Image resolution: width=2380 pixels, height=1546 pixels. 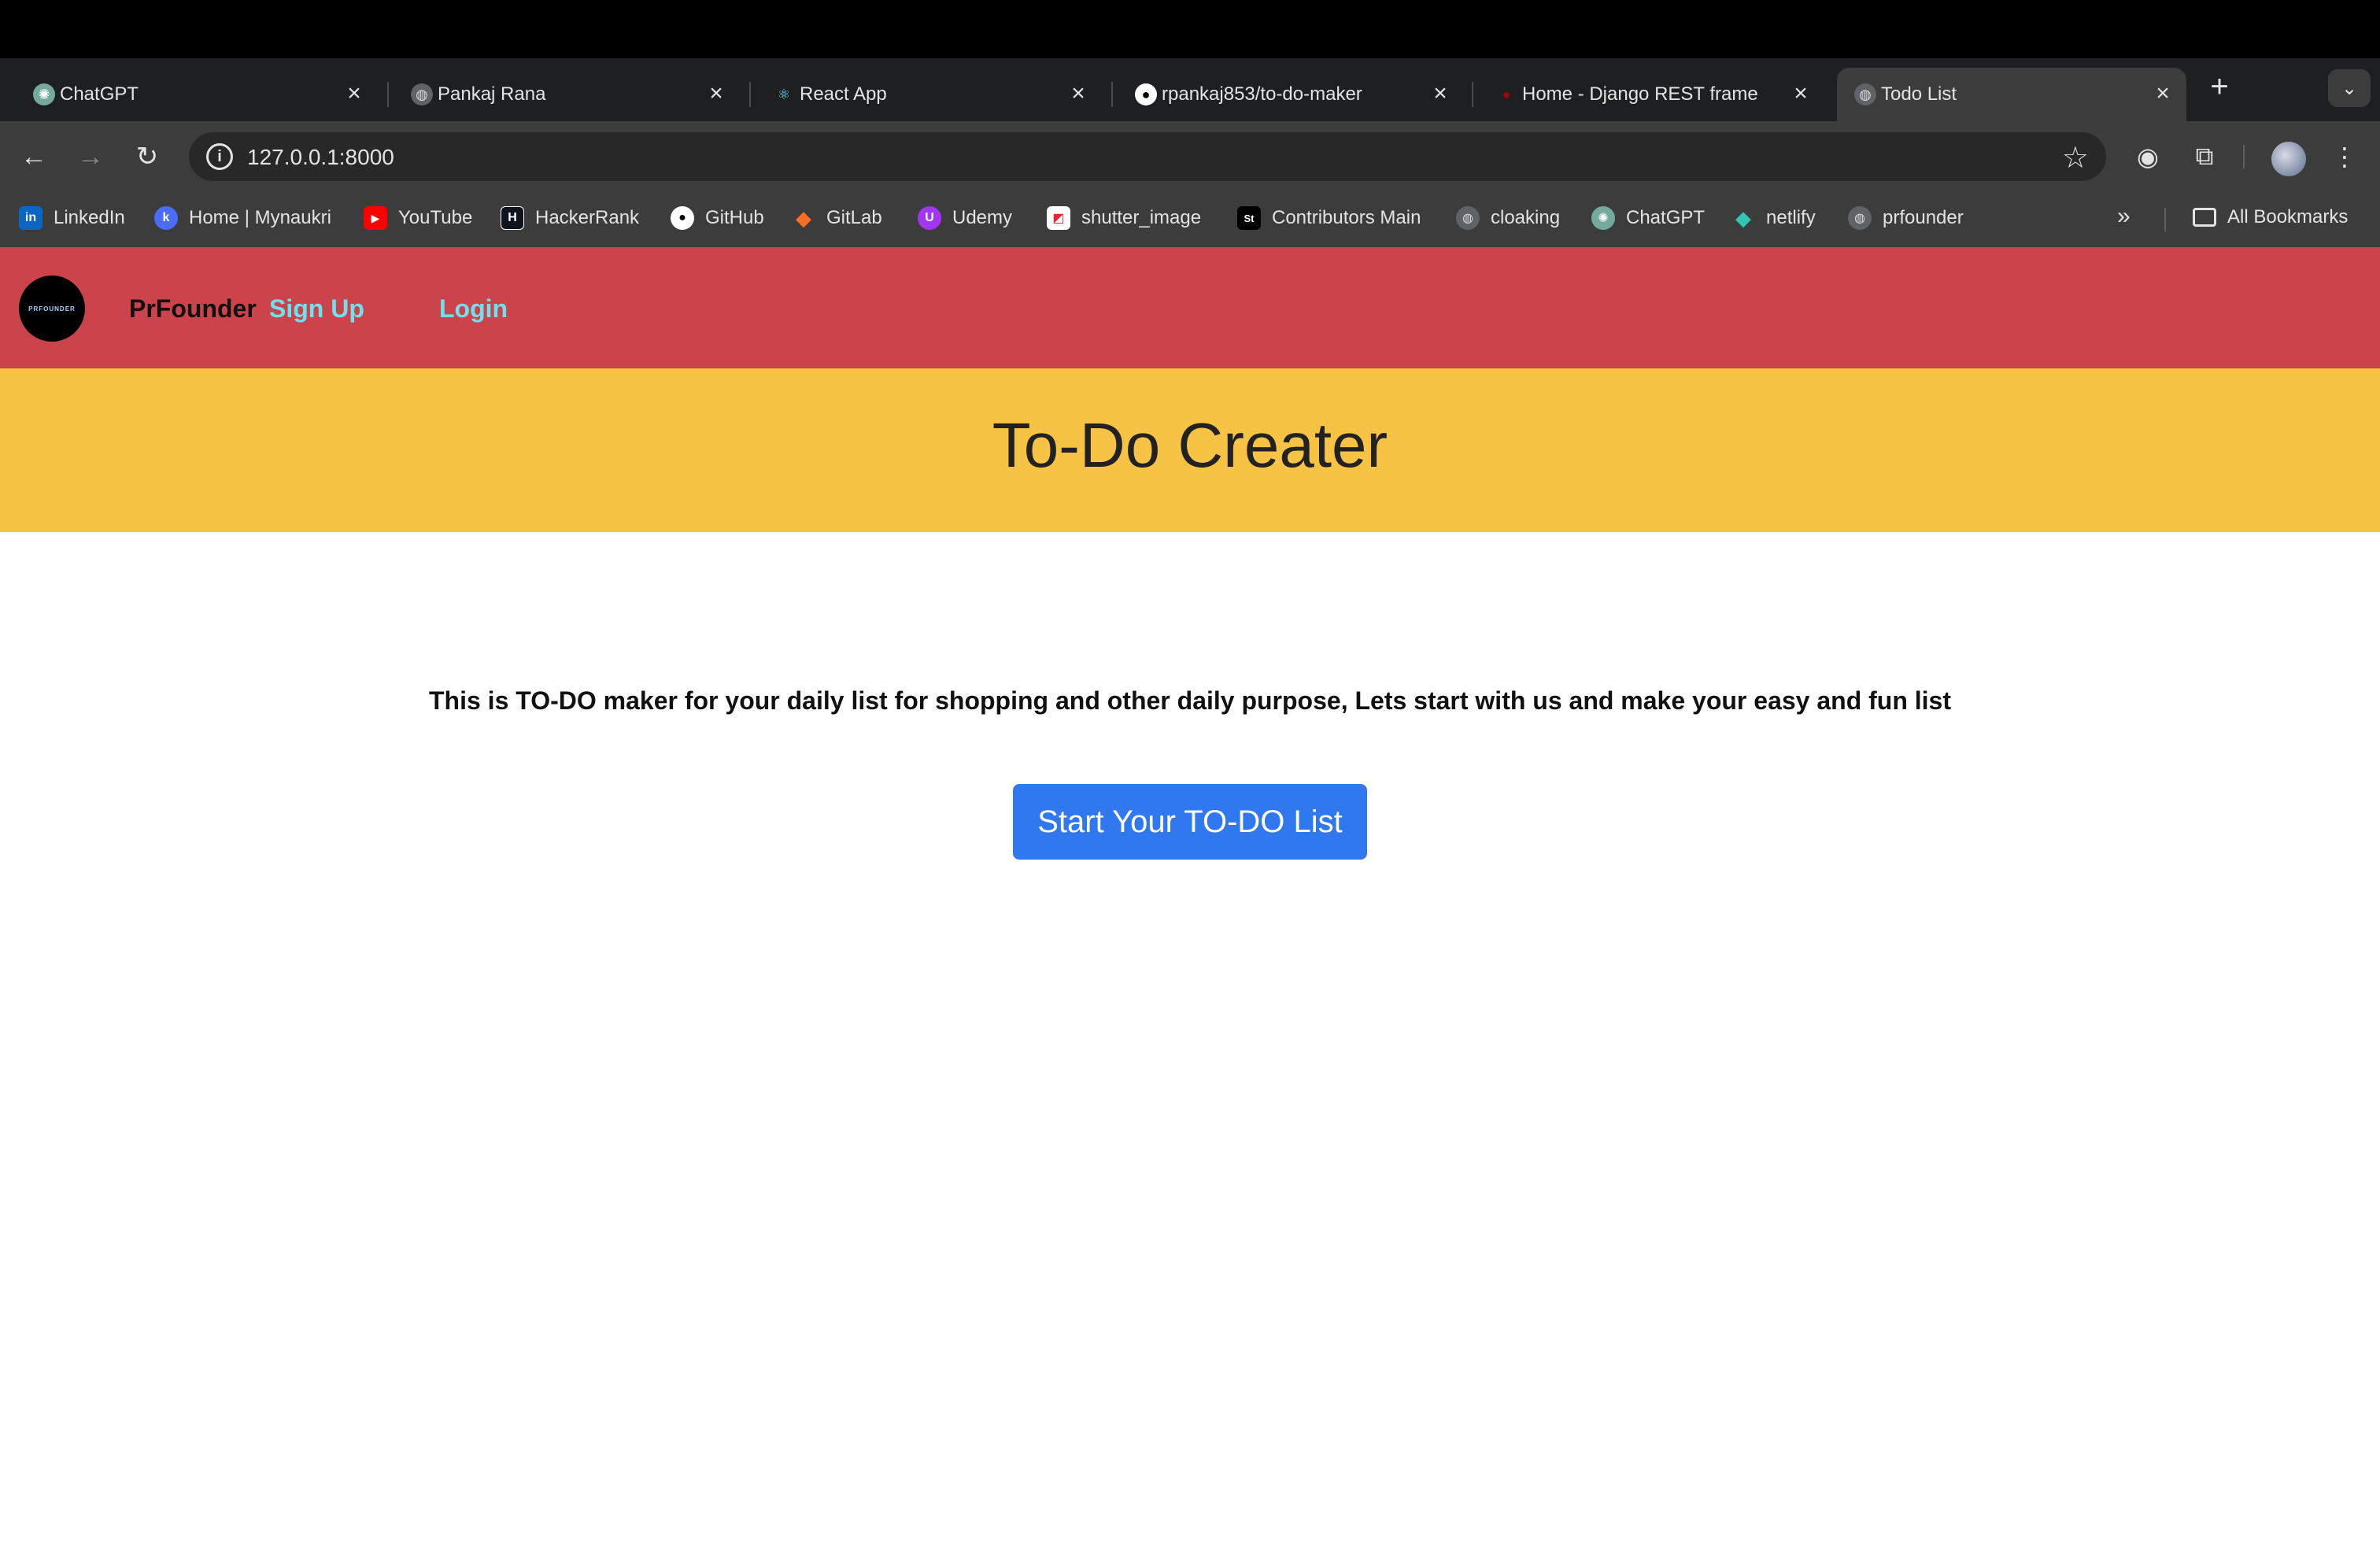 I want to click on hackerrank-icon: H, so click(x=512, y=218).